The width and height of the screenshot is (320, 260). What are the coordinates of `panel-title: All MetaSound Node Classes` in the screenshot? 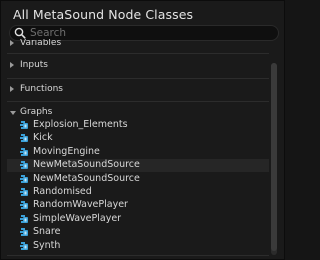 It's located at (103, 14).